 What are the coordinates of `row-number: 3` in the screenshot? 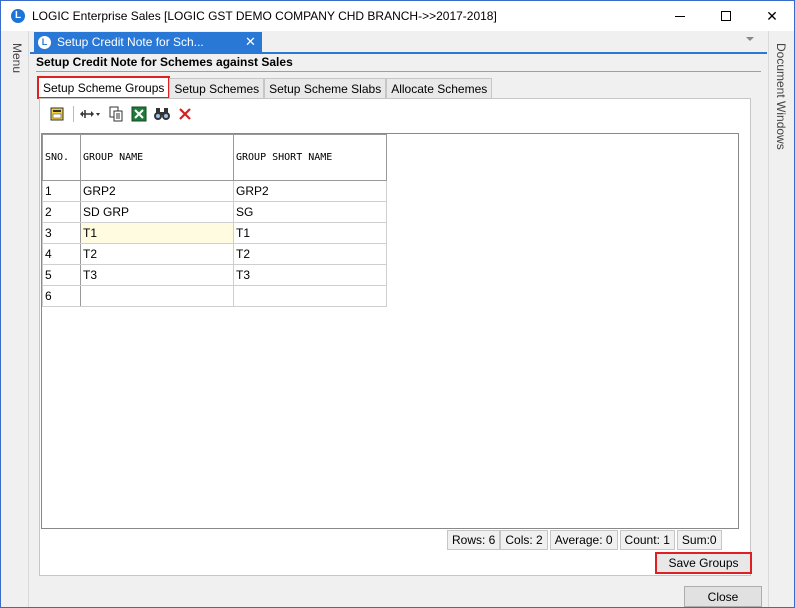 It's located at (61, 233).